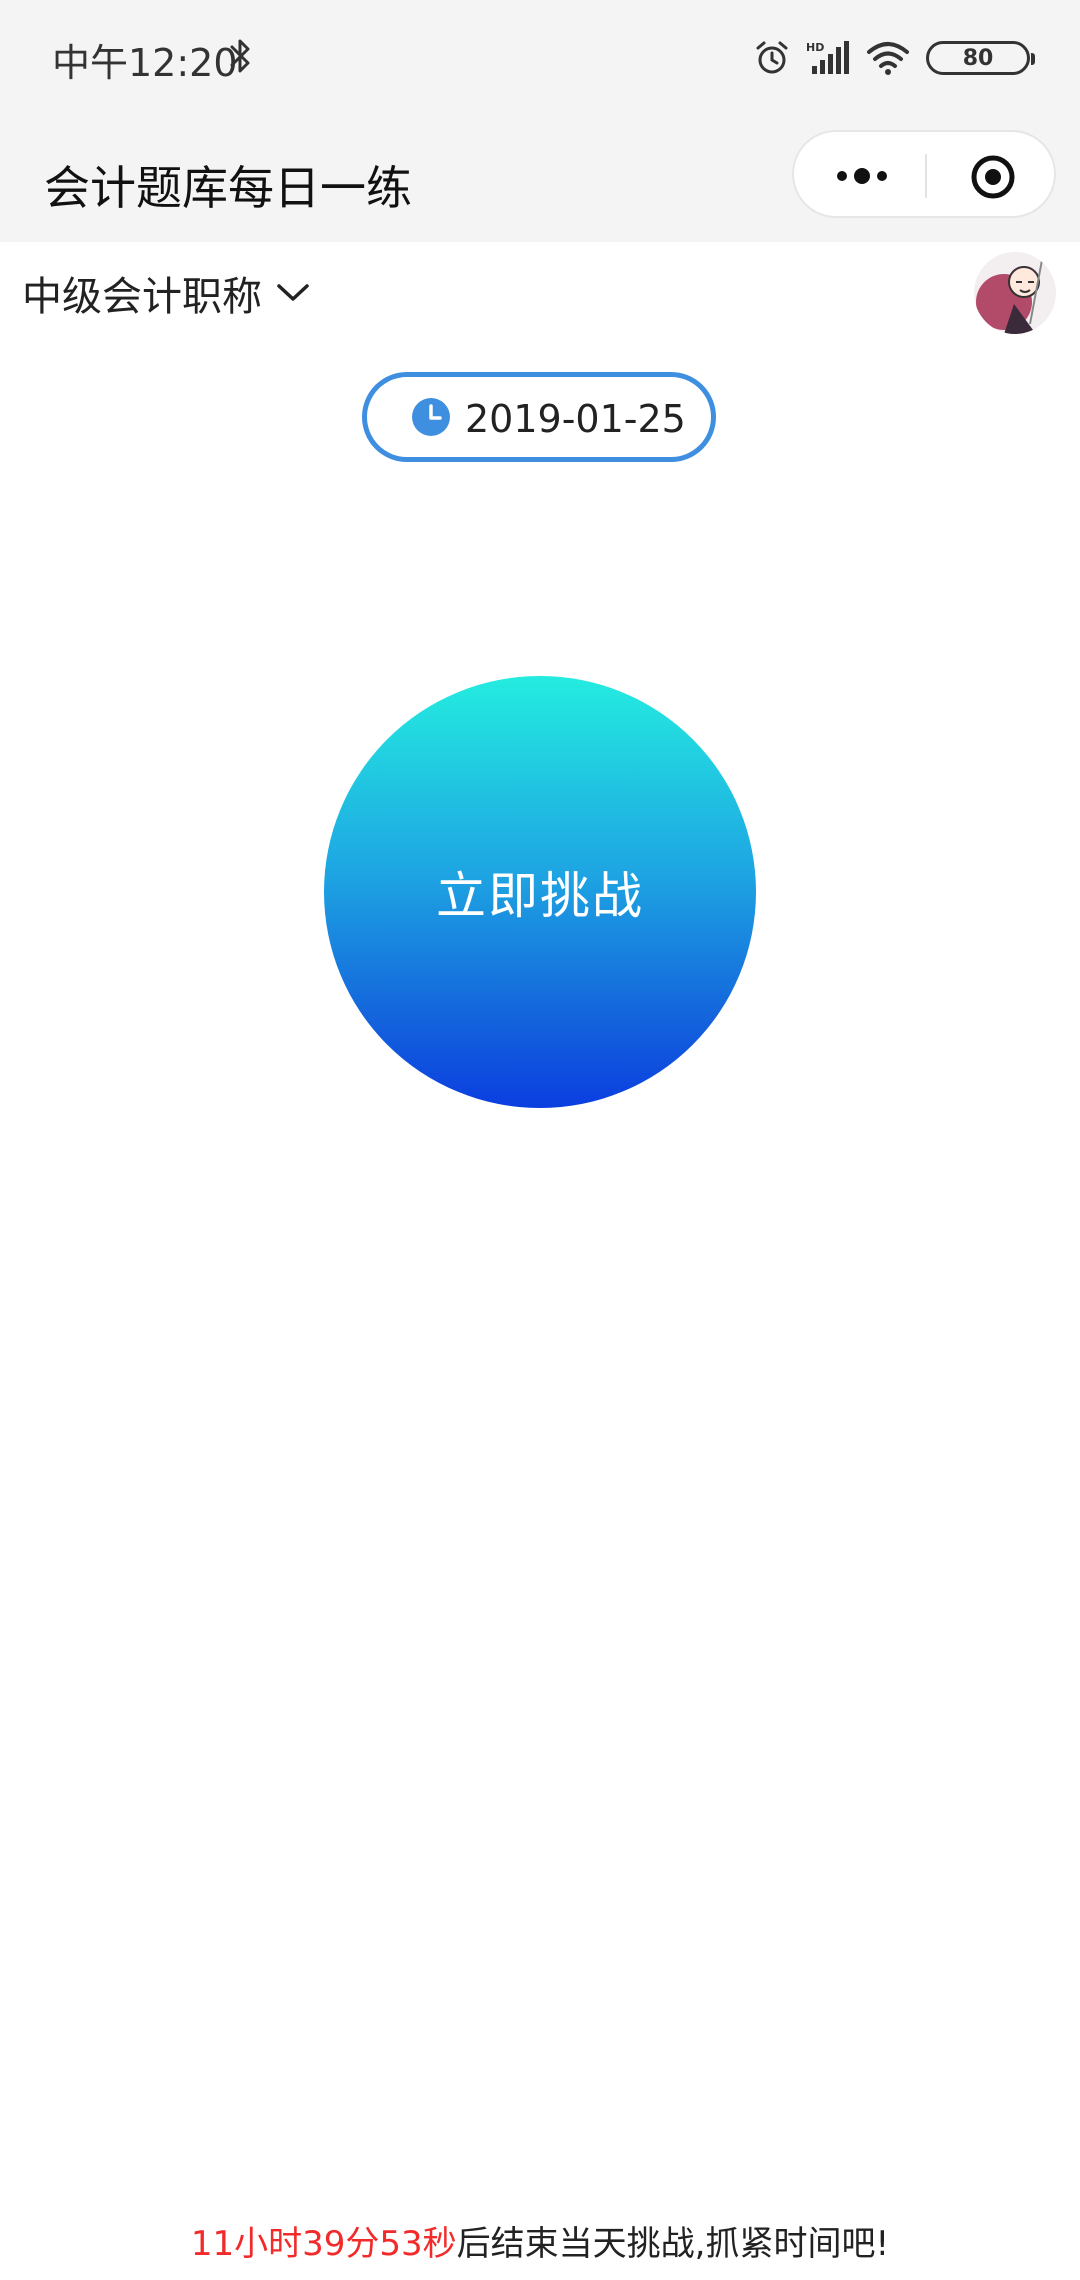  What do you see at coordinates (827, 57) in the screenshot?
I see `hd-signal-icon: HD` at bounding box center [827, 57].